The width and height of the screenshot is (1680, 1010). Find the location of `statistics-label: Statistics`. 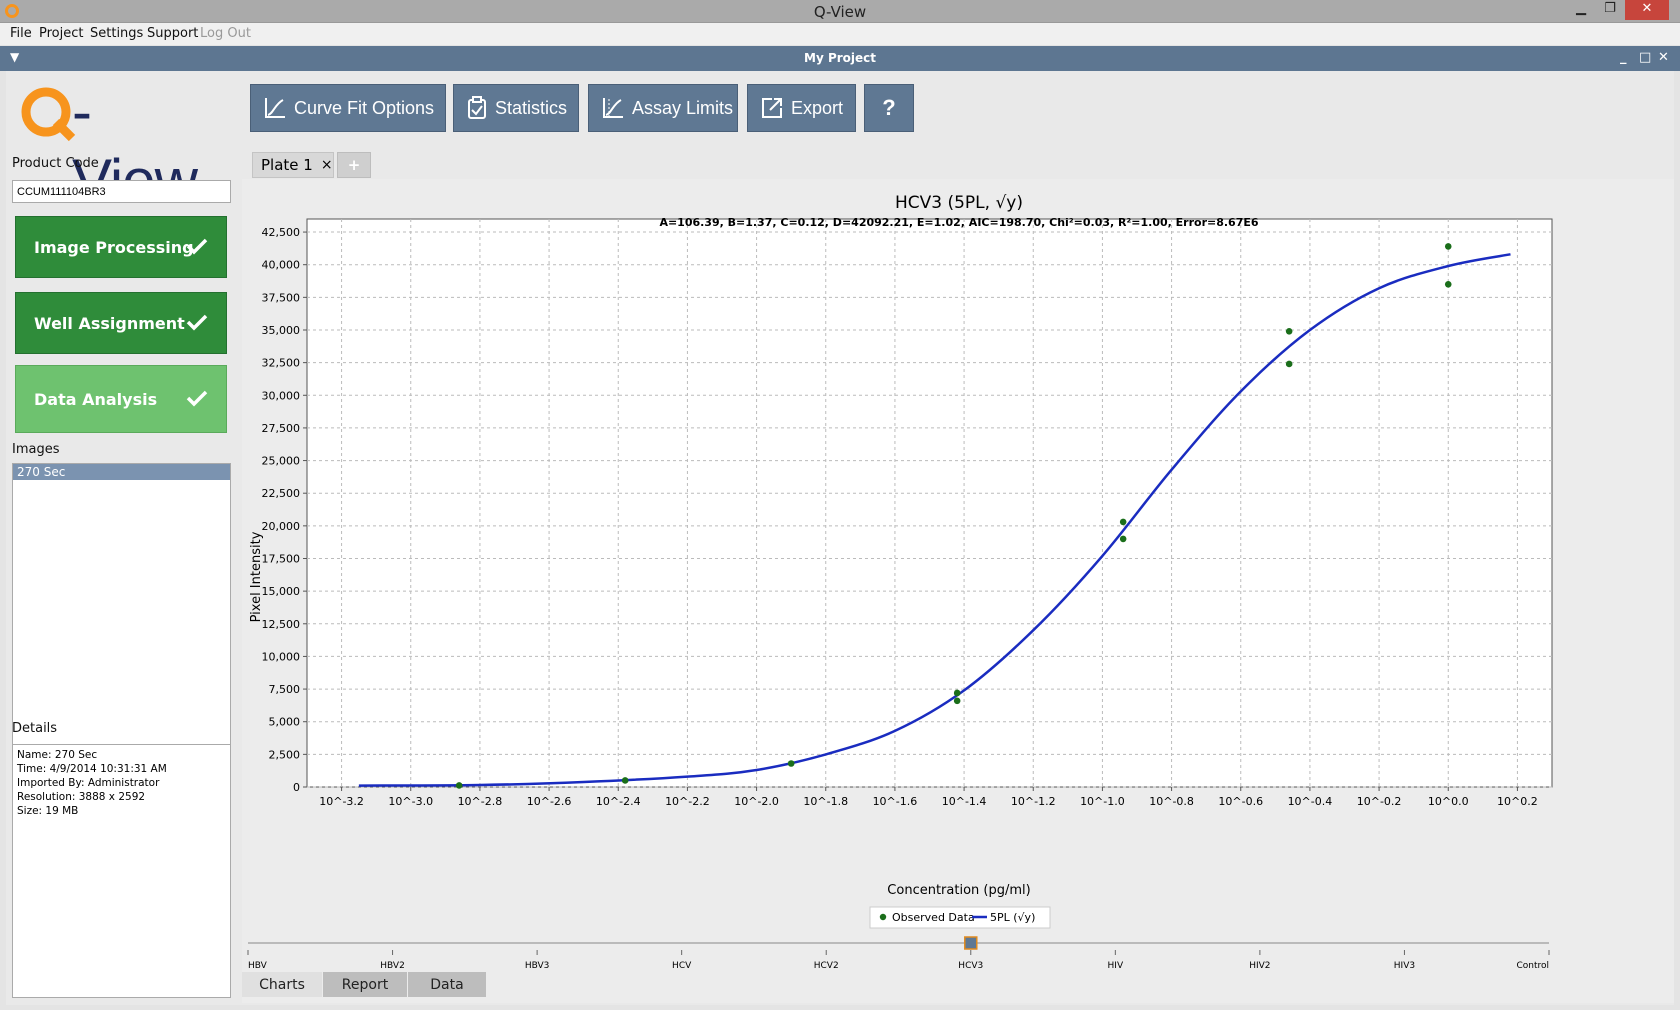

statistics-label: Statistics is located at coordinates (531, 107).